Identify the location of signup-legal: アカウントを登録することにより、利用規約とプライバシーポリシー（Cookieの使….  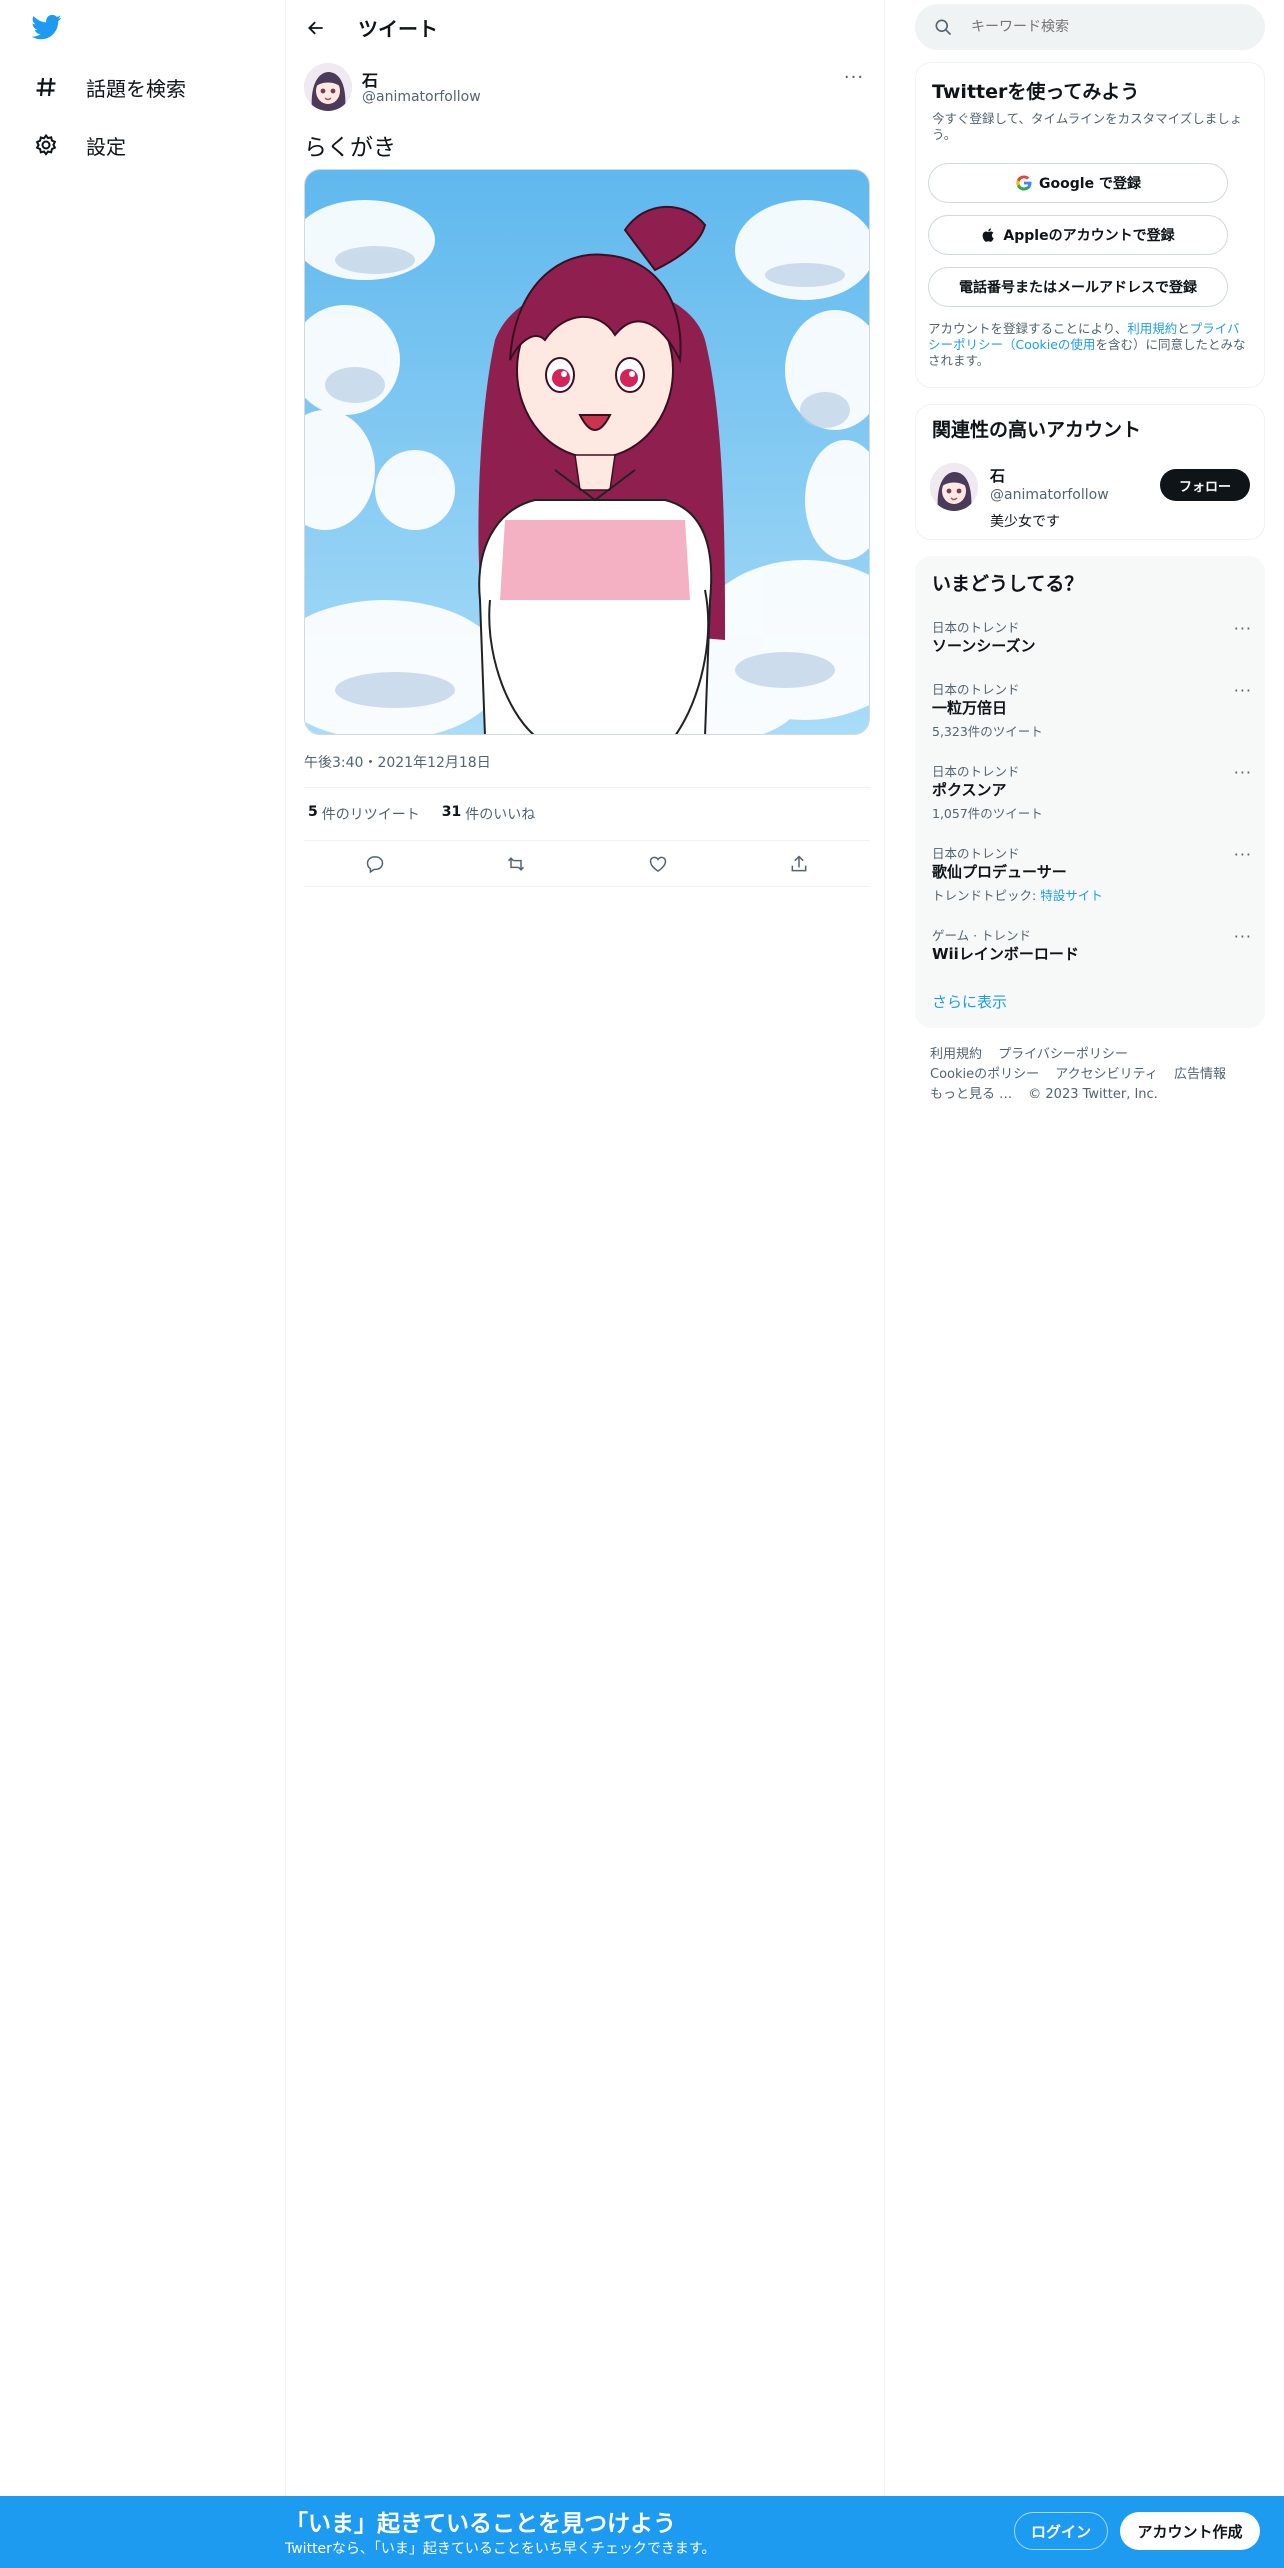
(1087, 345).